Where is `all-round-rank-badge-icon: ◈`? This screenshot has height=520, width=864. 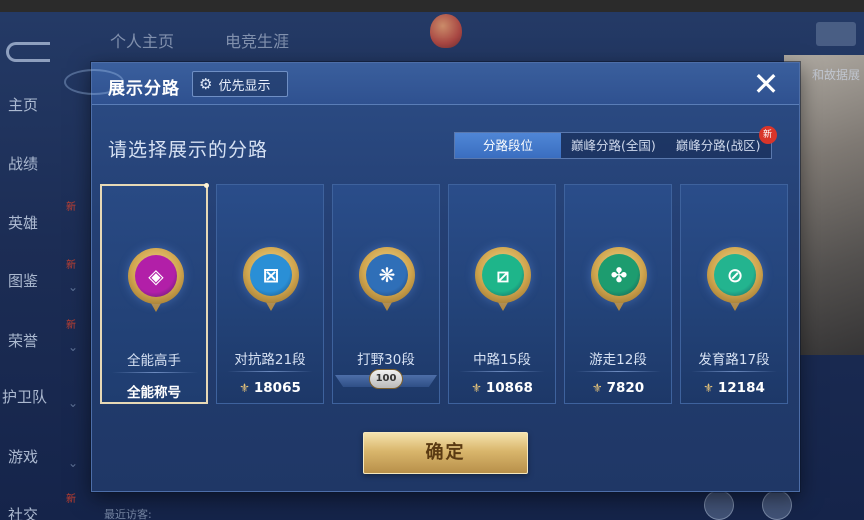 all-round-rank-badge-icon: ◈ is located at coordinates (156, 281).